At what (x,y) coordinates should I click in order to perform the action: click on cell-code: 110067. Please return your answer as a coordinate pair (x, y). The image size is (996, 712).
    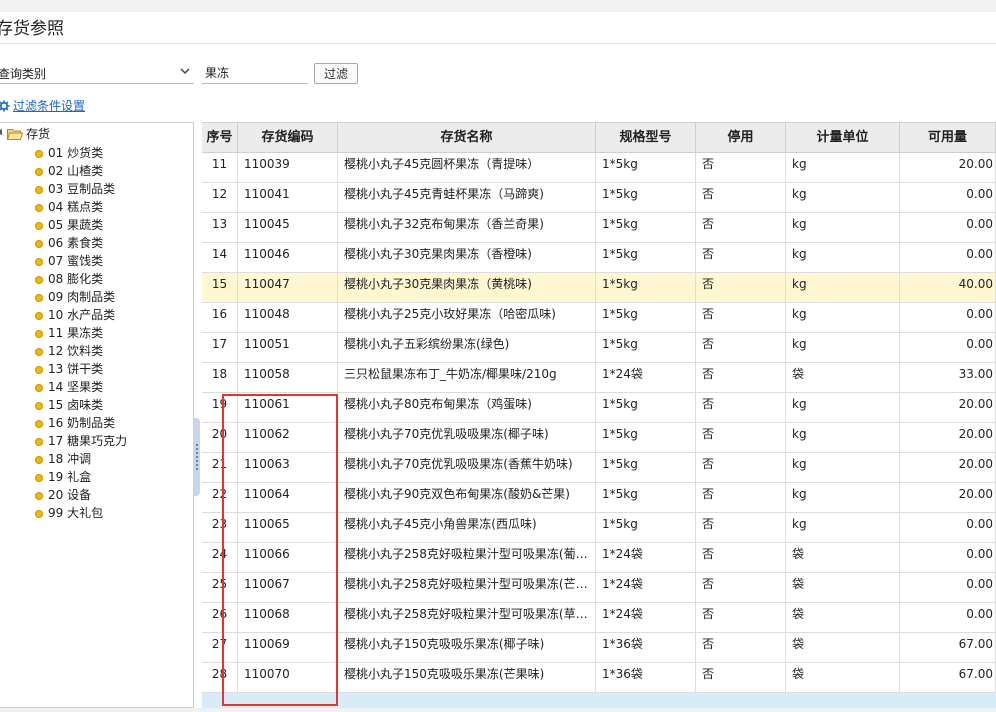
    Looking at the image, I should click on (288, 587).